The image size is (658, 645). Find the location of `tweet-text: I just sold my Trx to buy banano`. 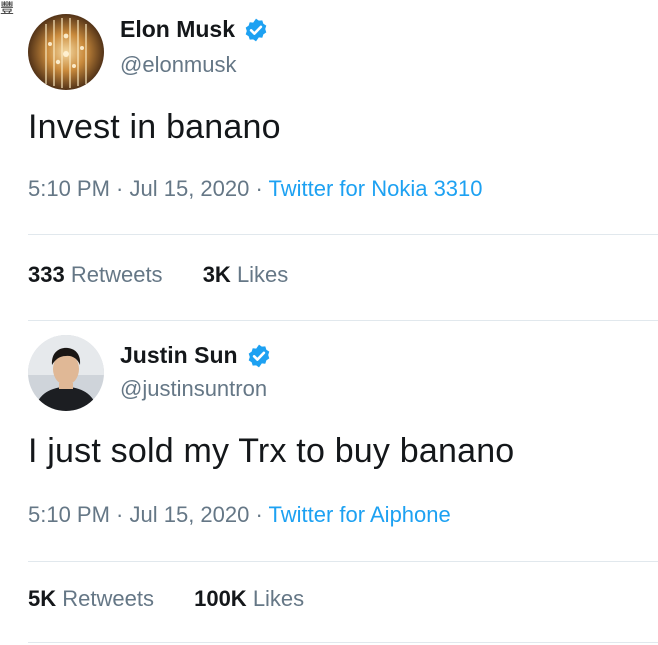

tweet-text: I just sold my Trx to buy banano is located at coordinates (271, 451).